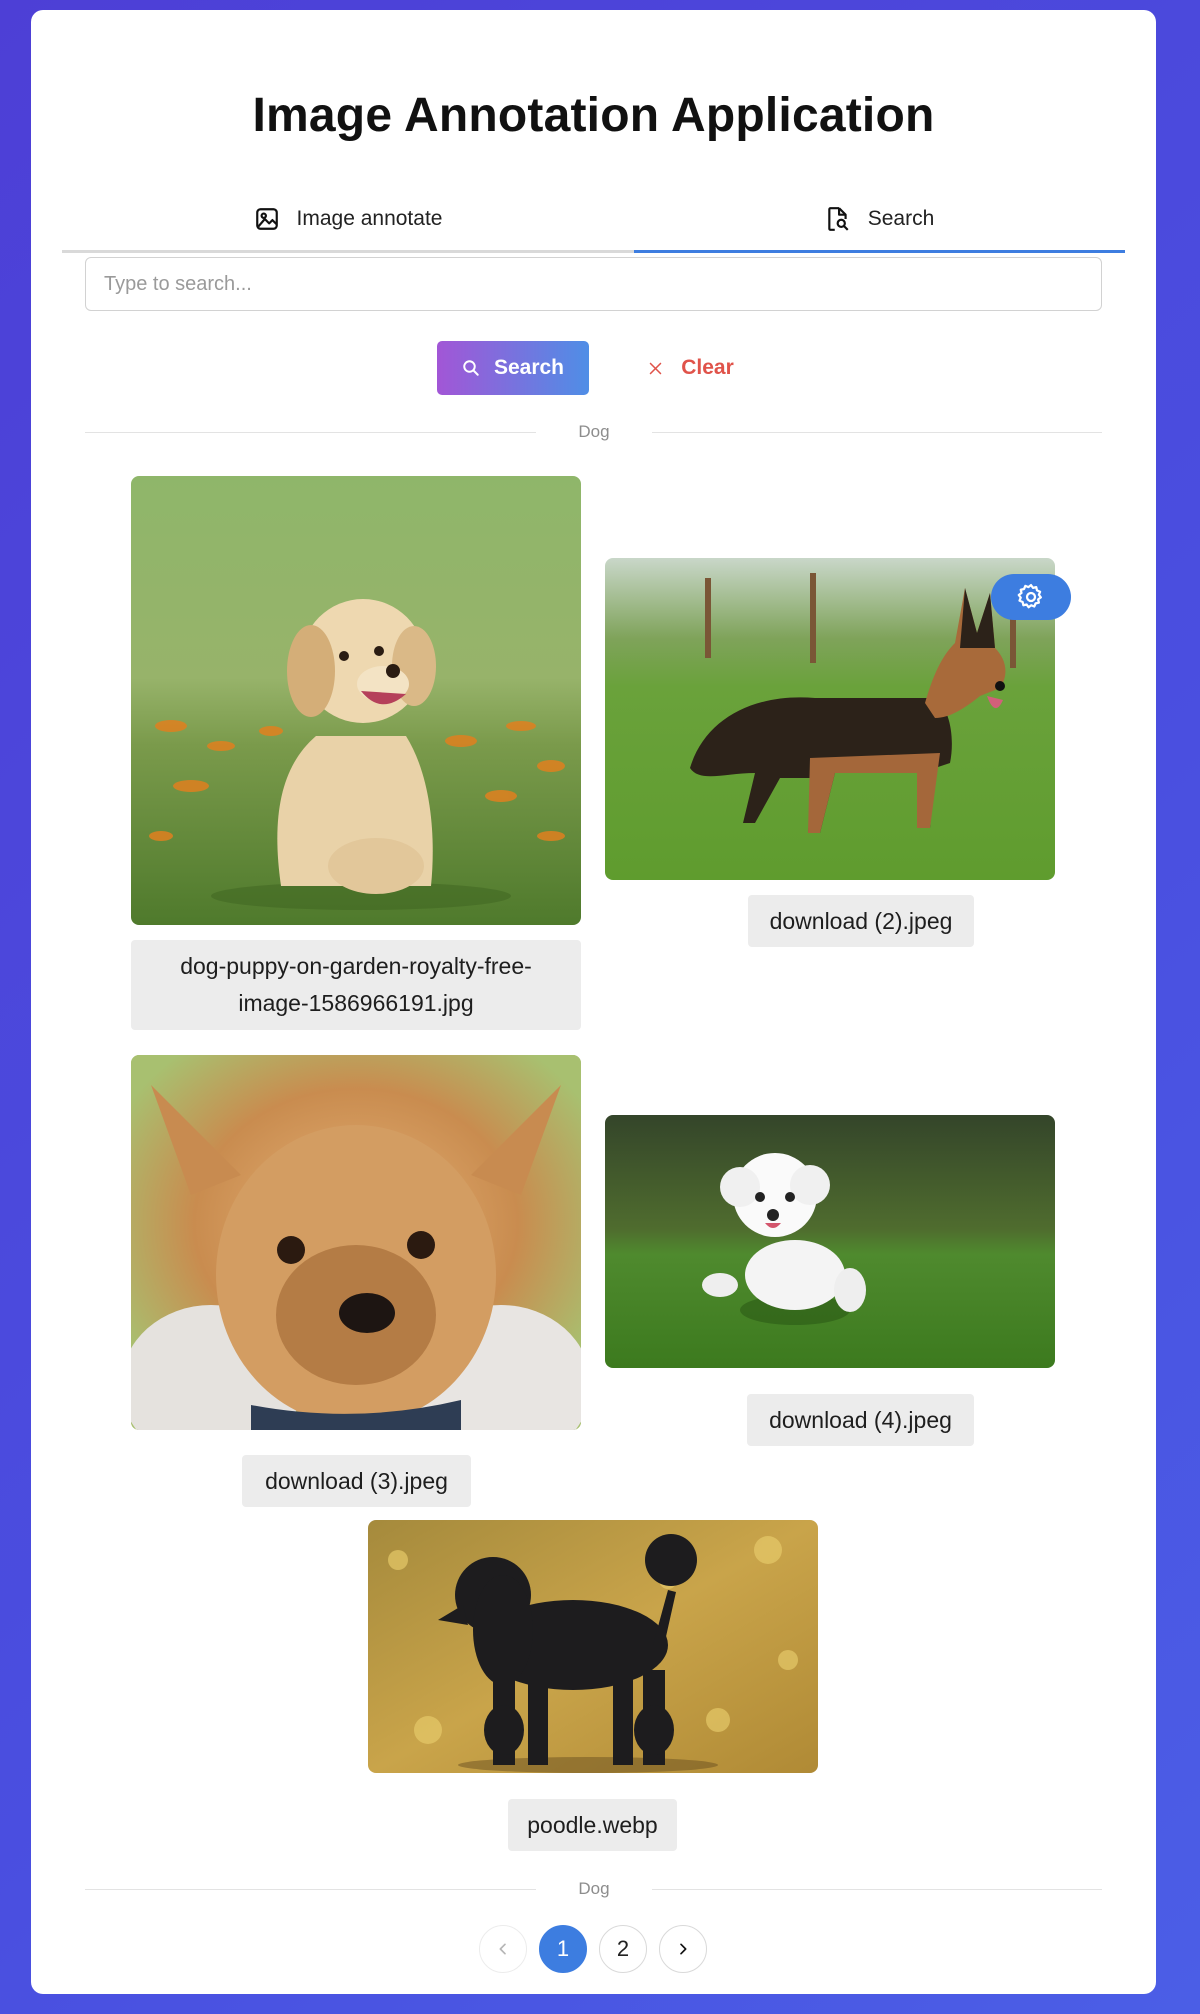 Image resolution: width=1200 pixels, height=2014 pixels. Describe the element at coordinates (830, 1241) in the screenshot. I see `result-image-white-dog` at that location.